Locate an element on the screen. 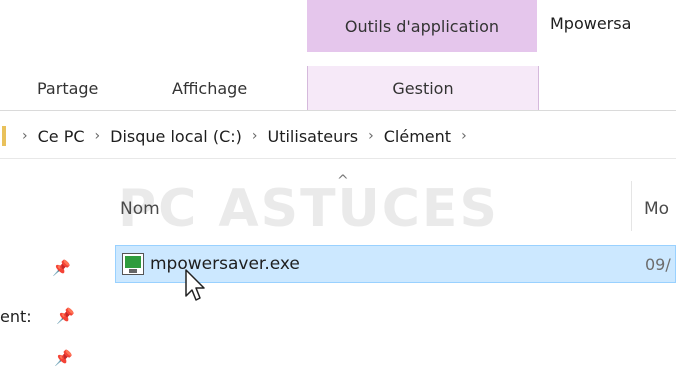 The image size is (676, 367). file-date-modified: 09/ is located at coordinates (658, 264).